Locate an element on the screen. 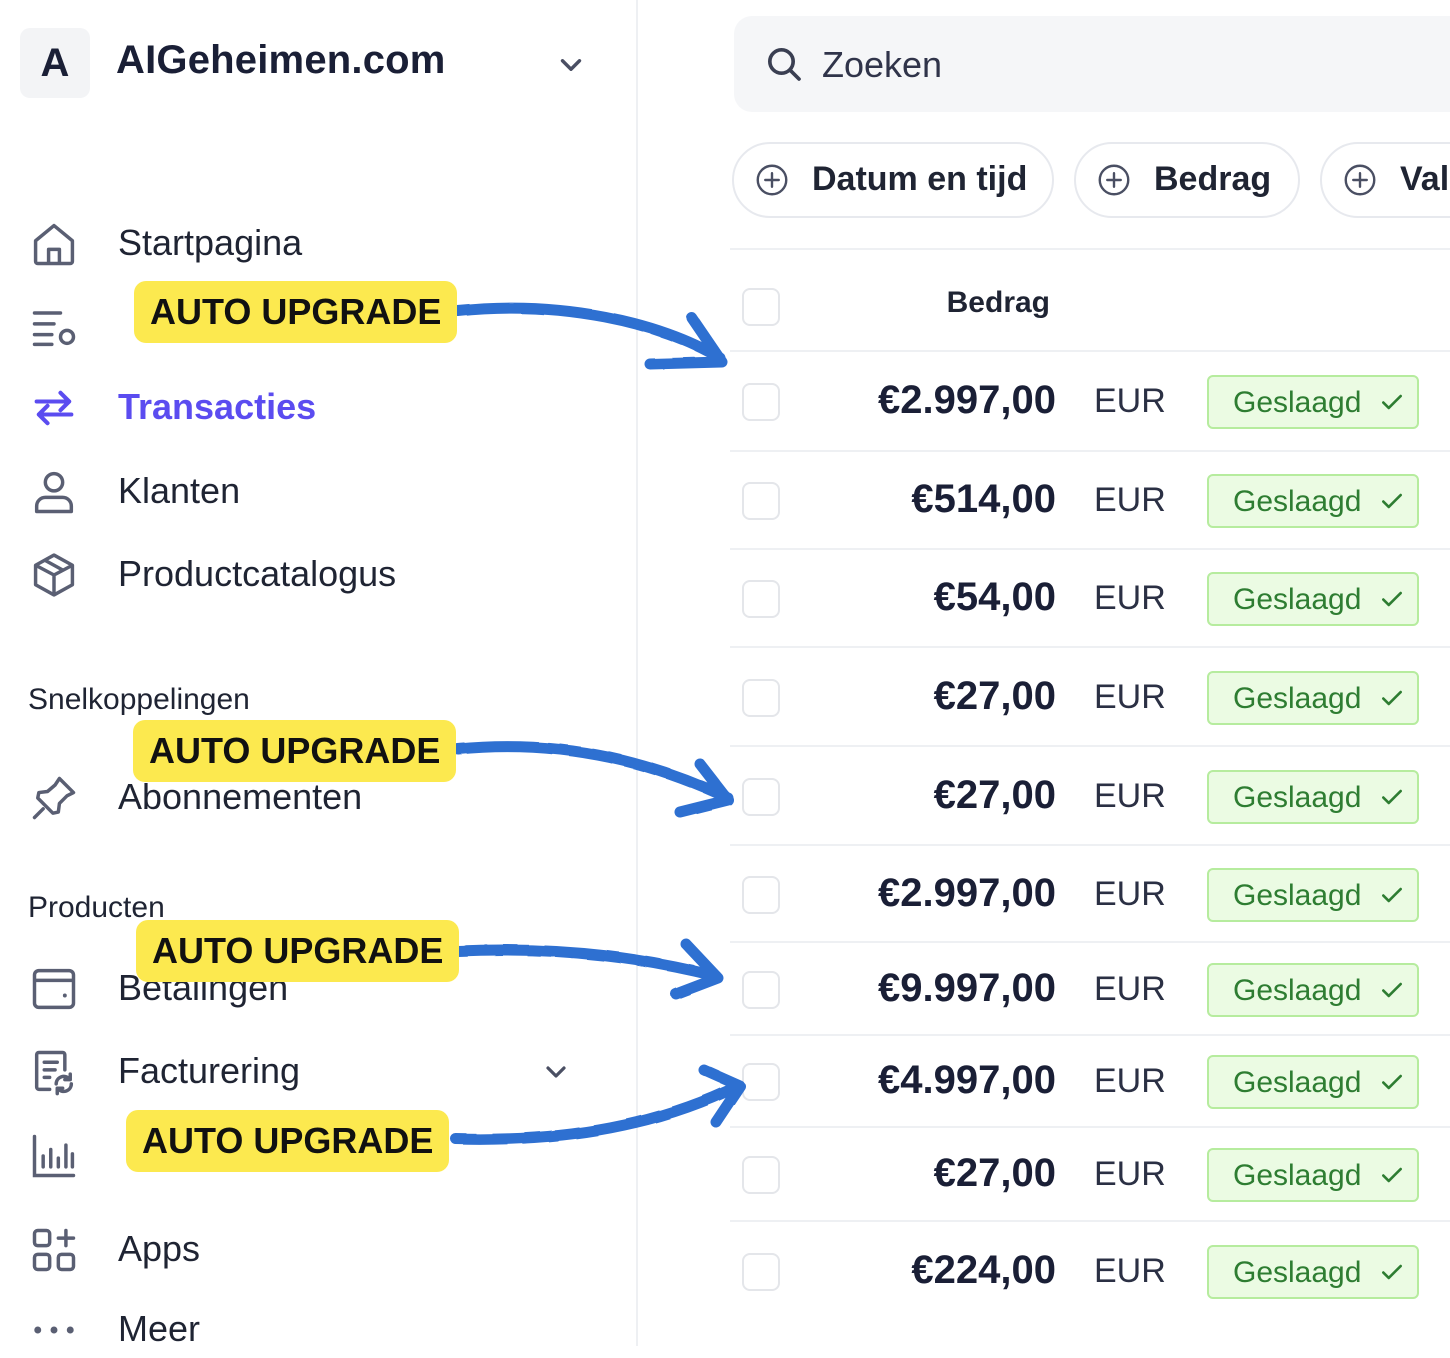 Image resolution: width=1450 pixels, height=1358 pixels. sidebar-item-label: Transacties is located at coordinates (217, 406).